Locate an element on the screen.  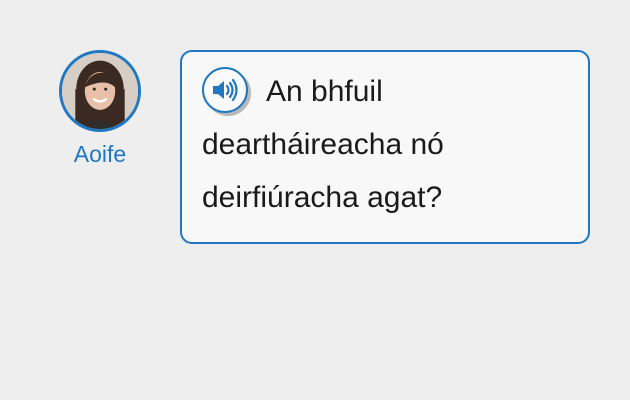
speaker-name: Aoife is located at coordinates (100, 154).